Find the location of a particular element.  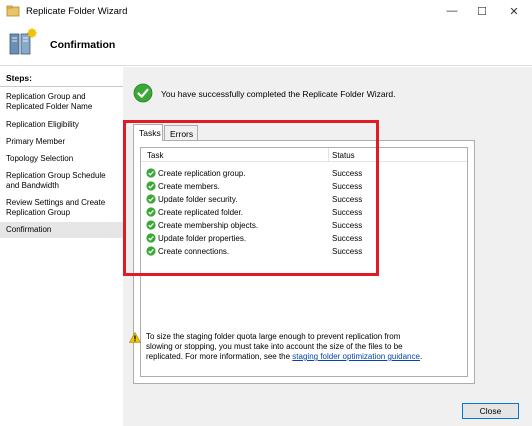

minimize-button: — is located at coordinates (452, 11).